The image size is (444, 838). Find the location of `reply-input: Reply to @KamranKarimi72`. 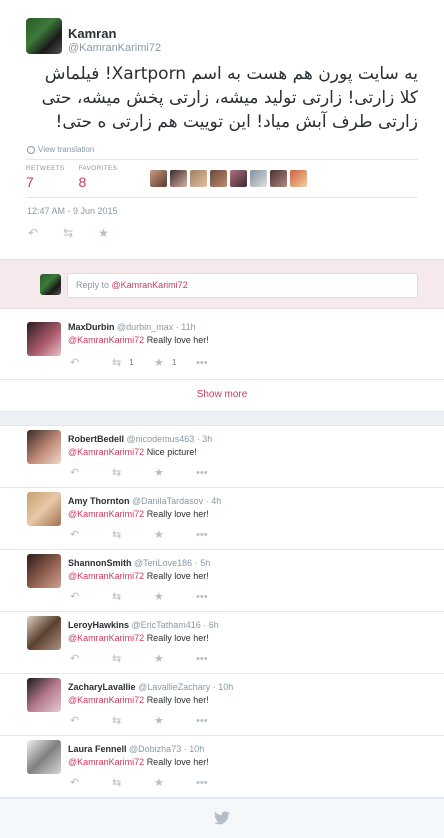

reply-input: Reply to @KamranKarimi72 is located at coordinates (242, 285).